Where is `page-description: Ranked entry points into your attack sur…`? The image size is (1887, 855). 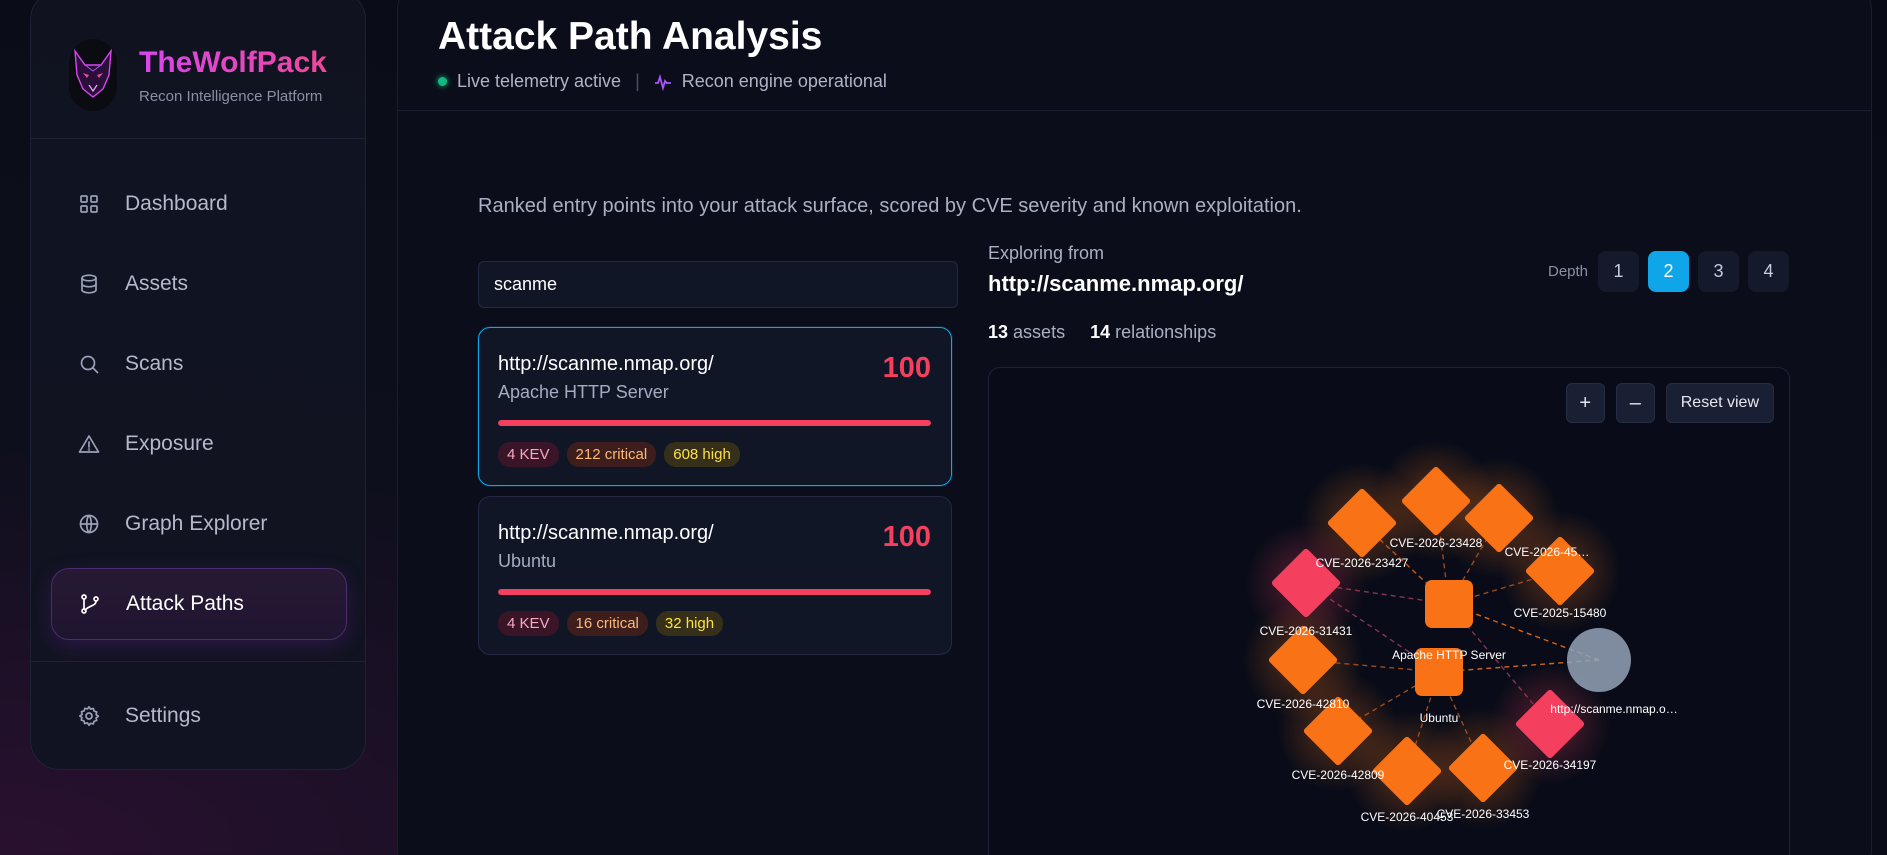 page-description: Ranked entry points into your attack sur… is located at coordinates (890, 206).